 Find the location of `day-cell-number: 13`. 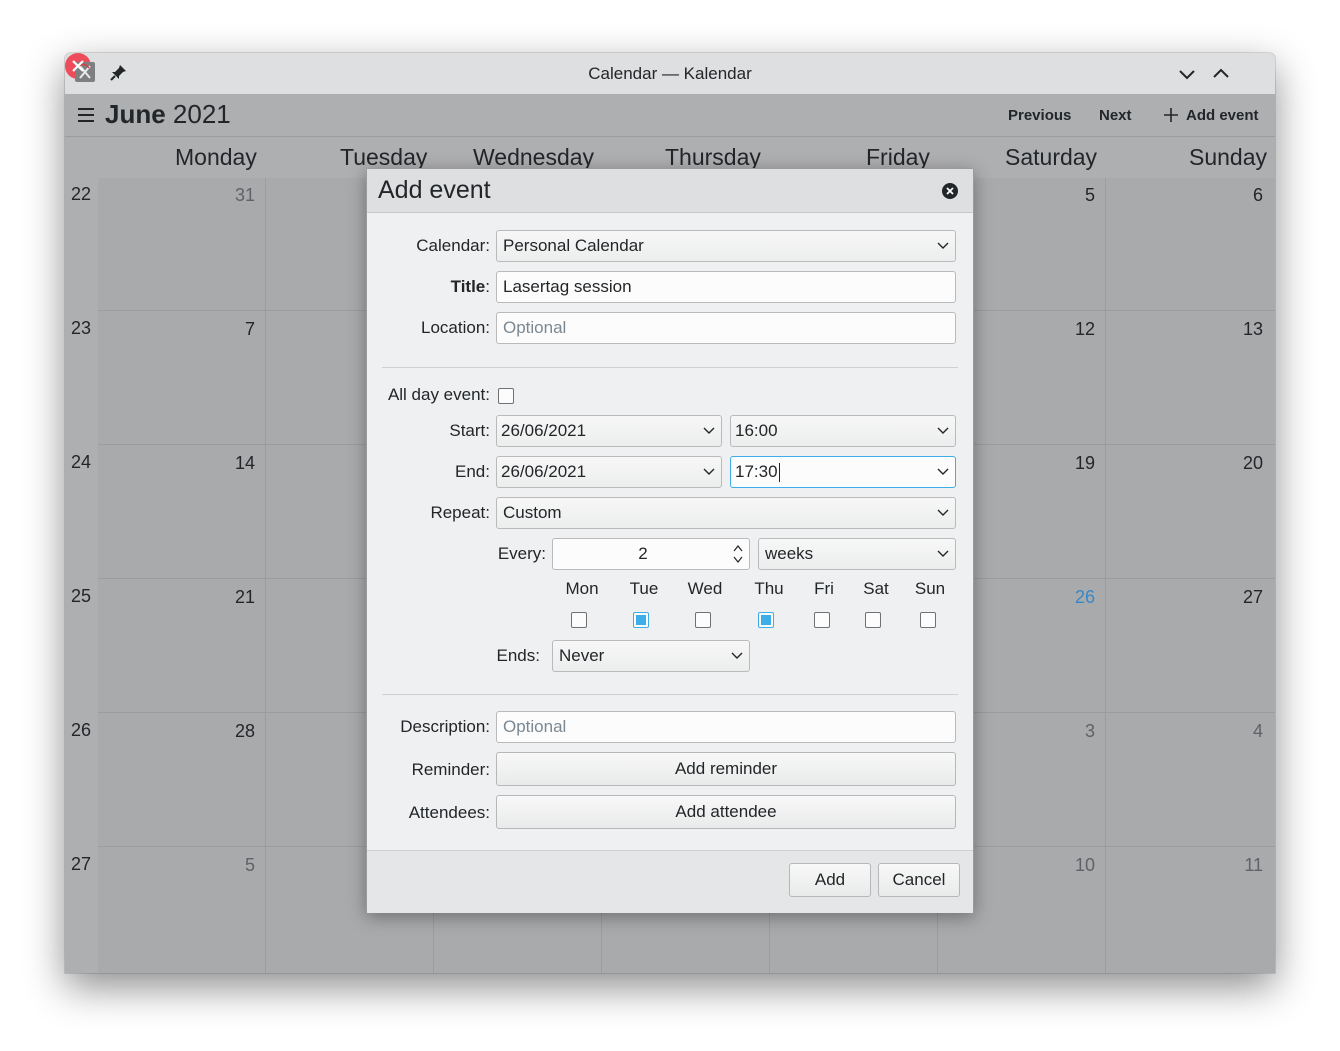

day-cell-number: 13 is located at coordinates (1243, 329).